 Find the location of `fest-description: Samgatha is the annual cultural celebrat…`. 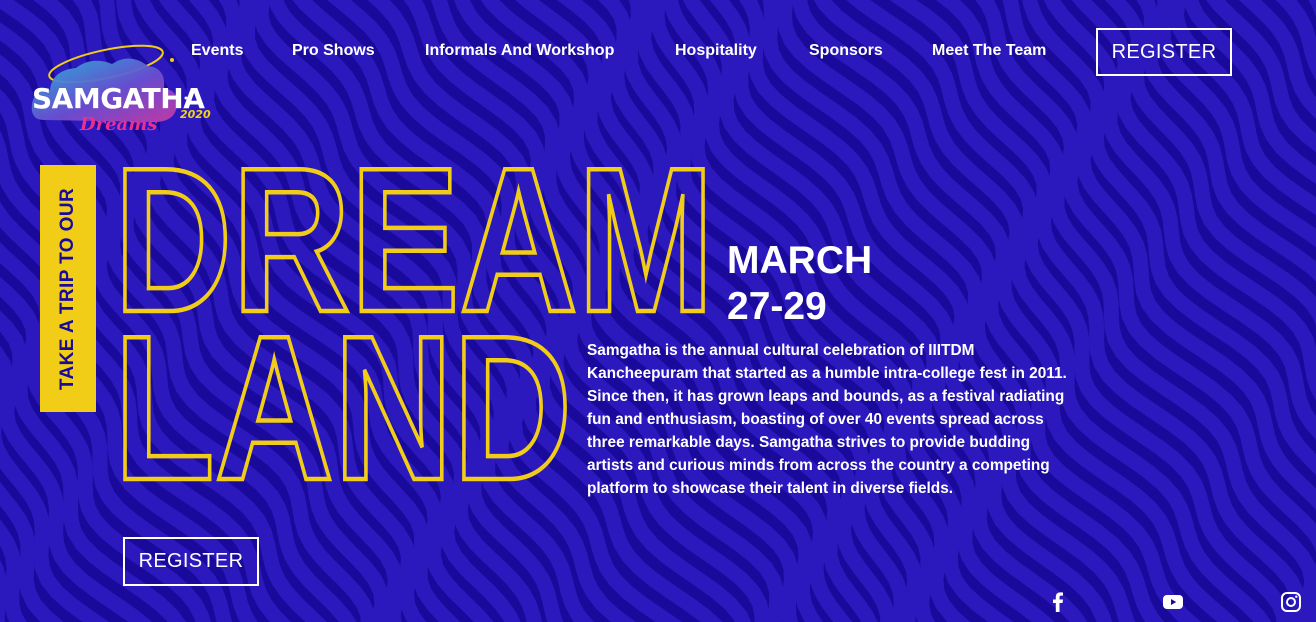

fest-description: Samgatha is the annual cultural celebrat… is located at coordinates (827, 419).